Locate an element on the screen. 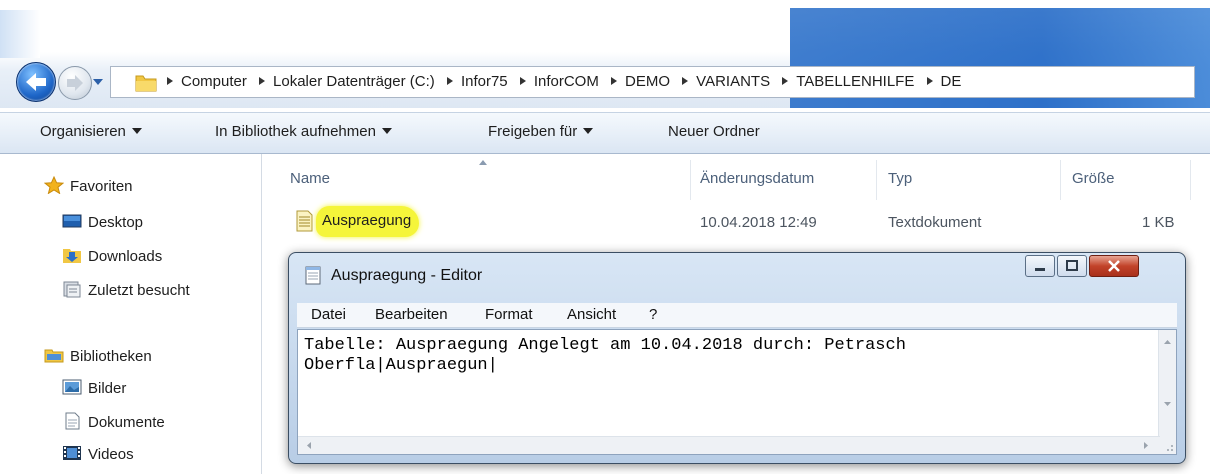  window-title: Auspraegung - Editor is located at coordinates (407, 275).